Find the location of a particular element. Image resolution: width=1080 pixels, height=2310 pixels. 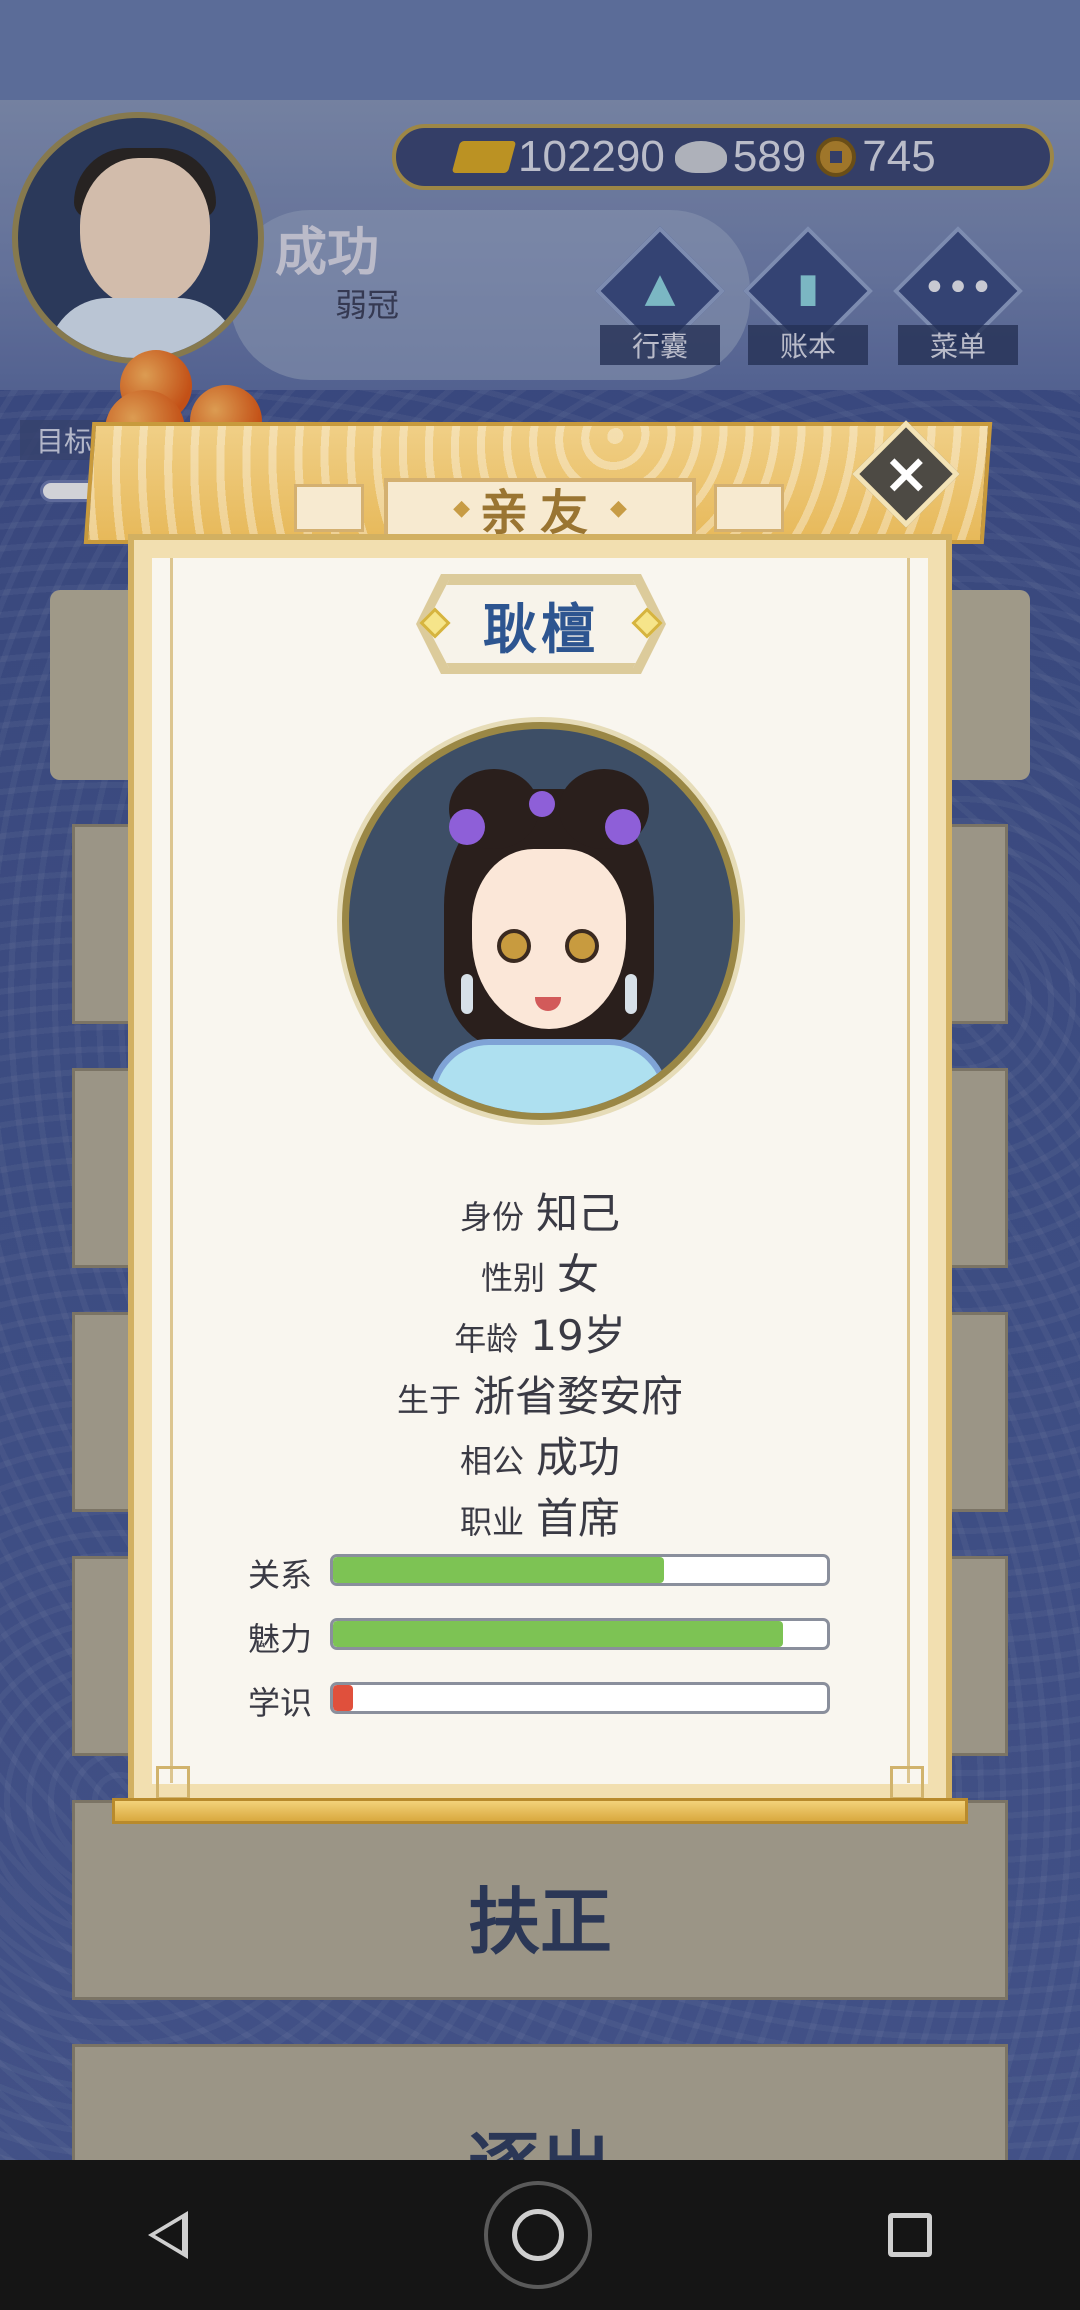

stat-relationship: 关系 is located at coordinates (543, 1574).